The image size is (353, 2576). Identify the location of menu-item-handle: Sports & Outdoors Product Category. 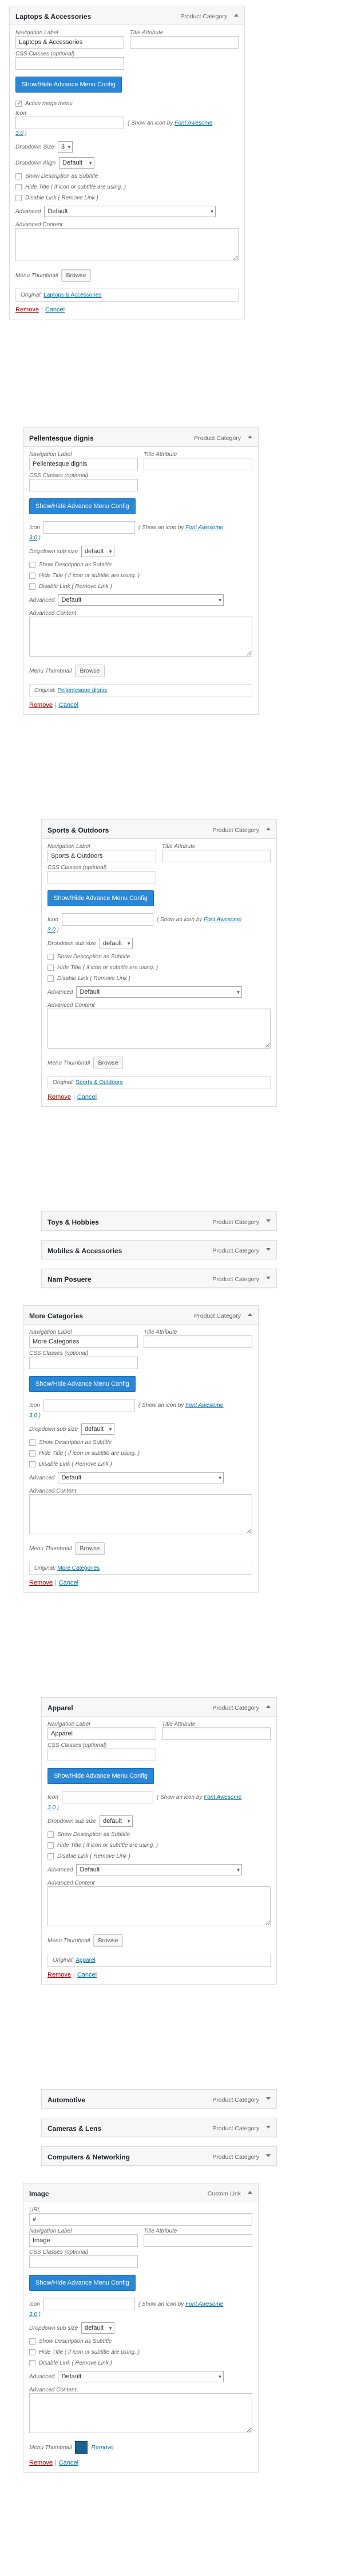
(159, 829).